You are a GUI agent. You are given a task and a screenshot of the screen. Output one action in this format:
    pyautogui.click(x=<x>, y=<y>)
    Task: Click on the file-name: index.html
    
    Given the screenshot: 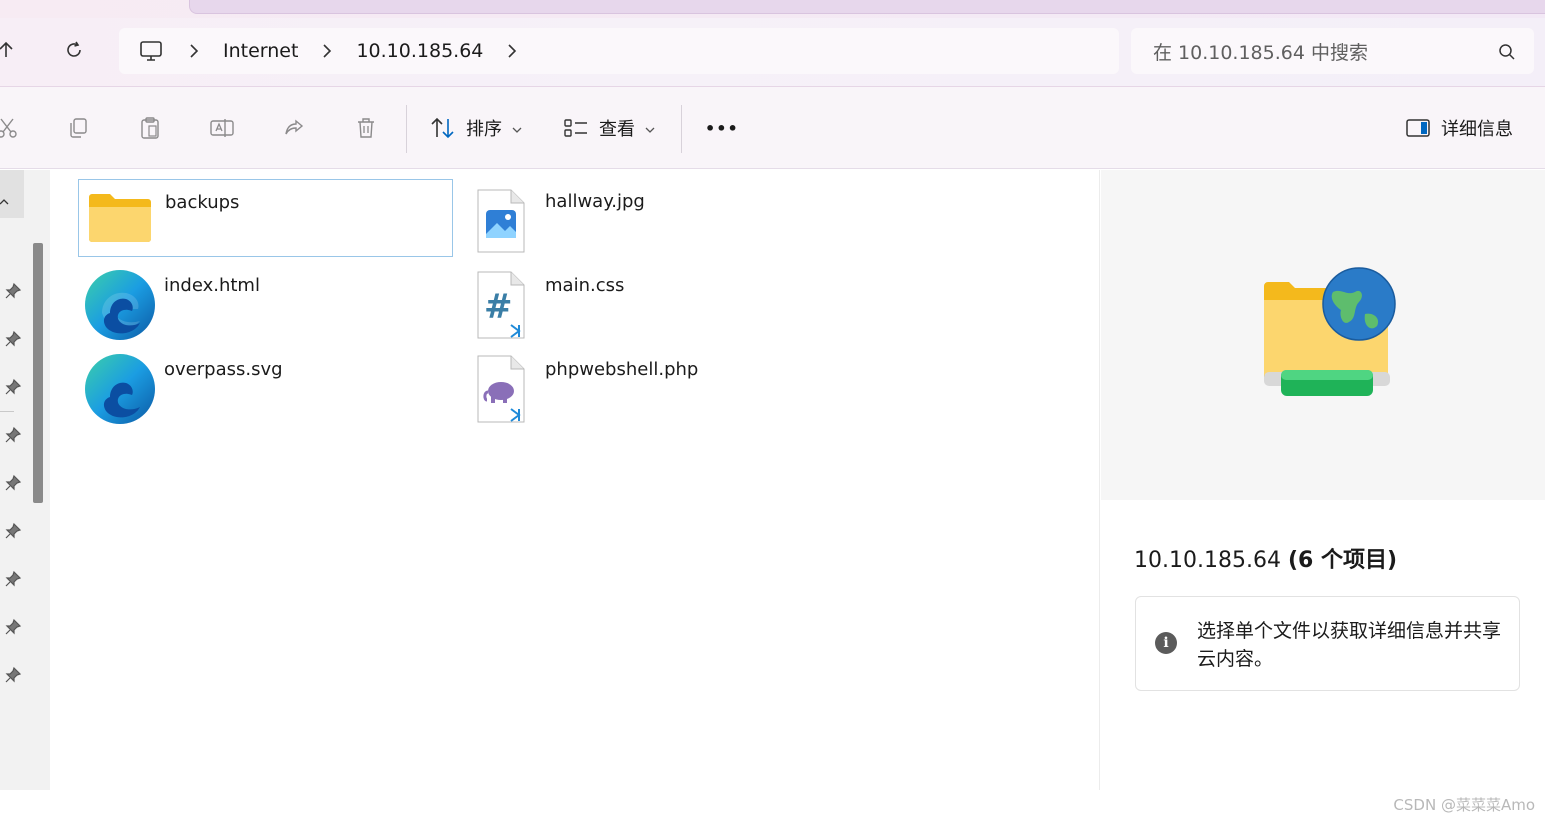 What is the action you would take?
    pyautogui.click(x=212, y=285)
    